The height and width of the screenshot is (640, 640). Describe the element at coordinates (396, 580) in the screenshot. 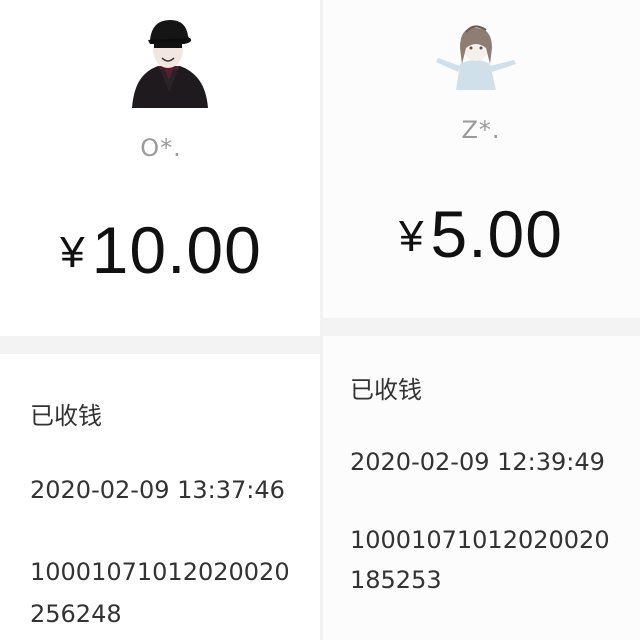

I see `order-number-line2: 185253` at that location.